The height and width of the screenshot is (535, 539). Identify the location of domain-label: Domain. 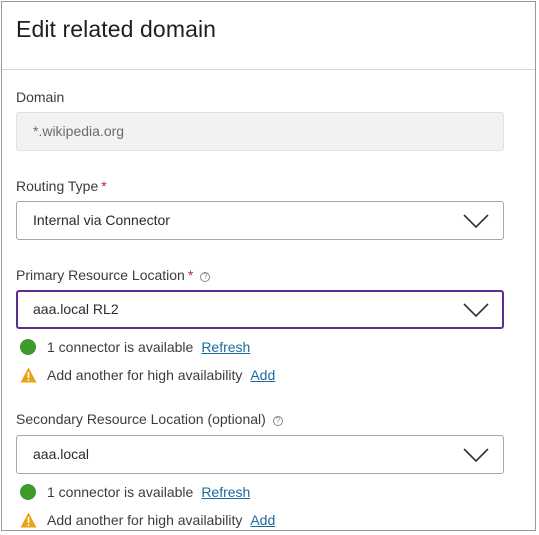
(40, 97).